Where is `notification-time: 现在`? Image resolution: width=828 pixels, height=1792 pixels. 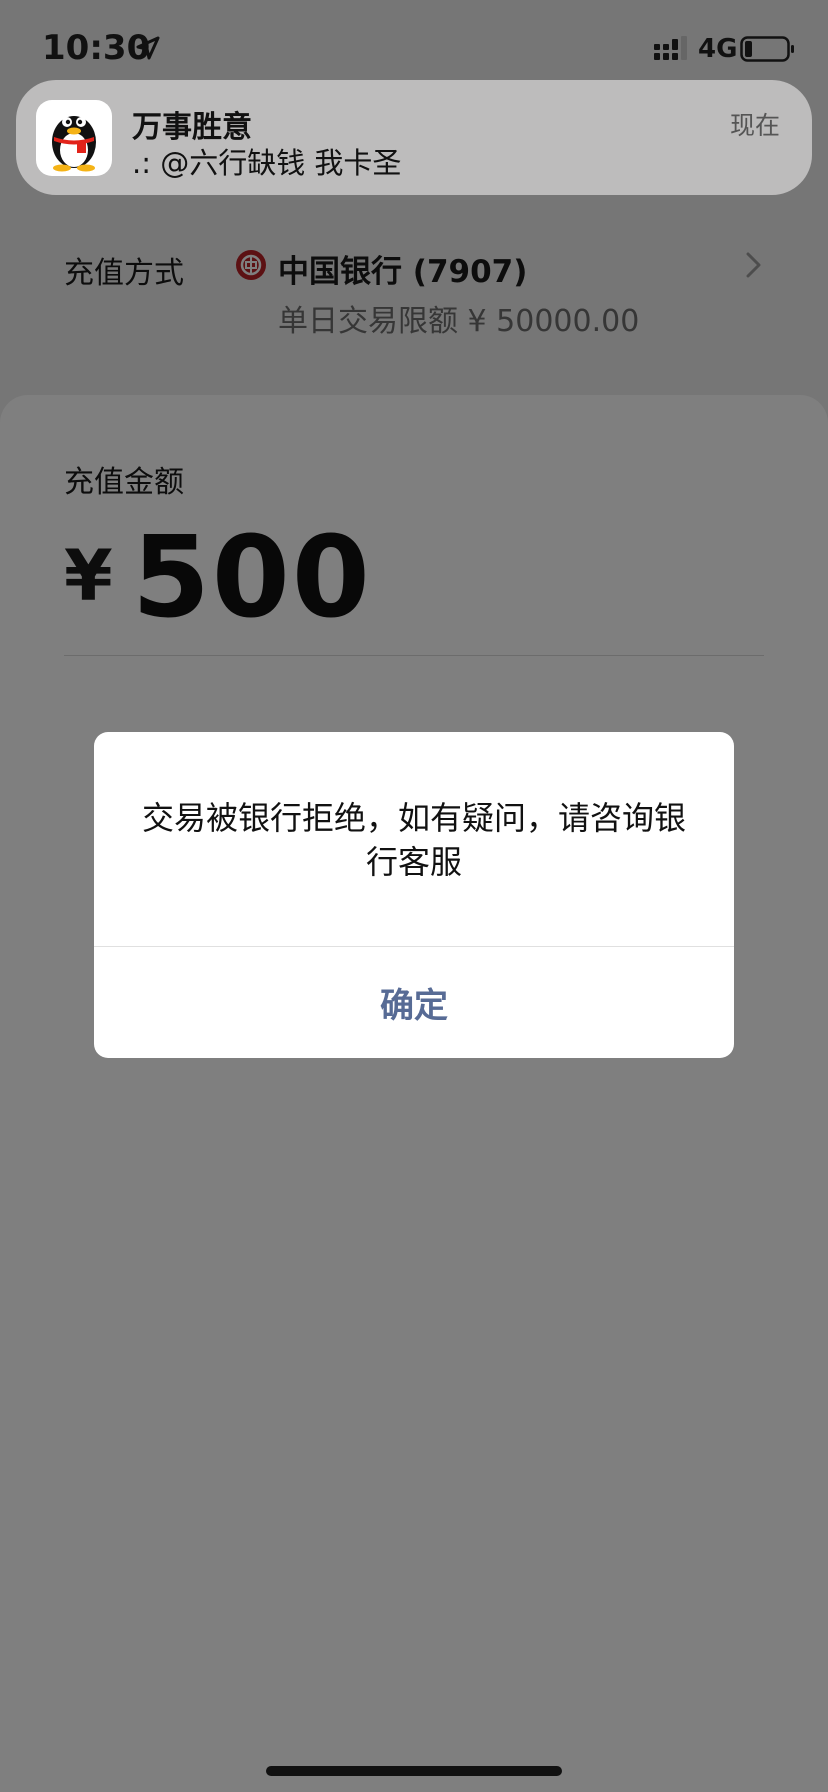
notification-time: 现在 is located at coordinates (755, 125).